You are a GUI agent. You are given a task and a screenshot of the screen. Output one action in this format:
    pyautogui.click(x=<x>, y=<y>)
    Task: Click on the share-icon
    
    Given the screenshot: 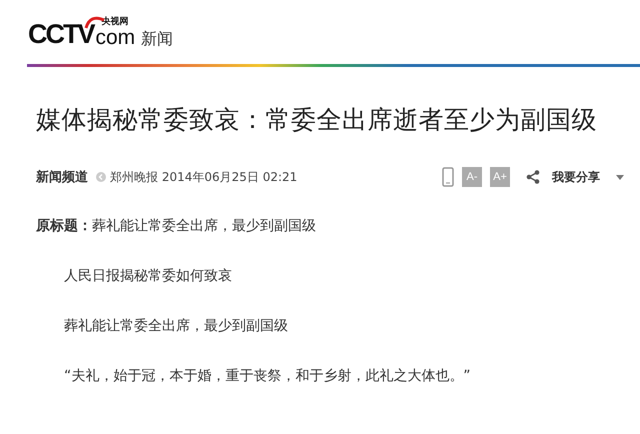 What is the action you would take?
    pyautogui.click(x=533, y=177)
    